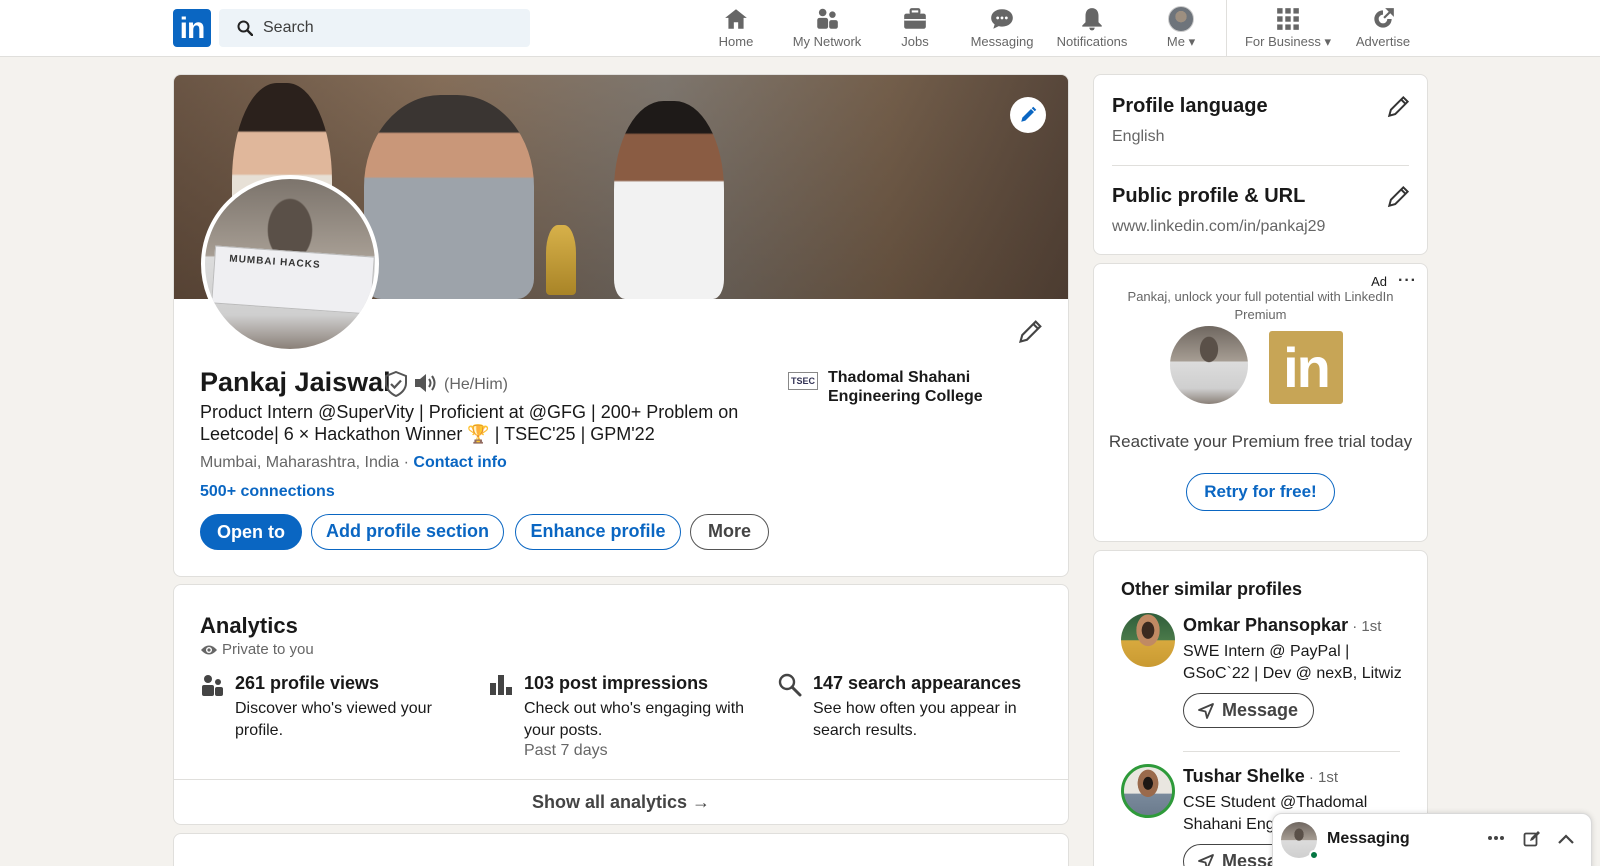 This screenshot has width=1600, height=866. I want to click on trophy-image, so click(561, 260).